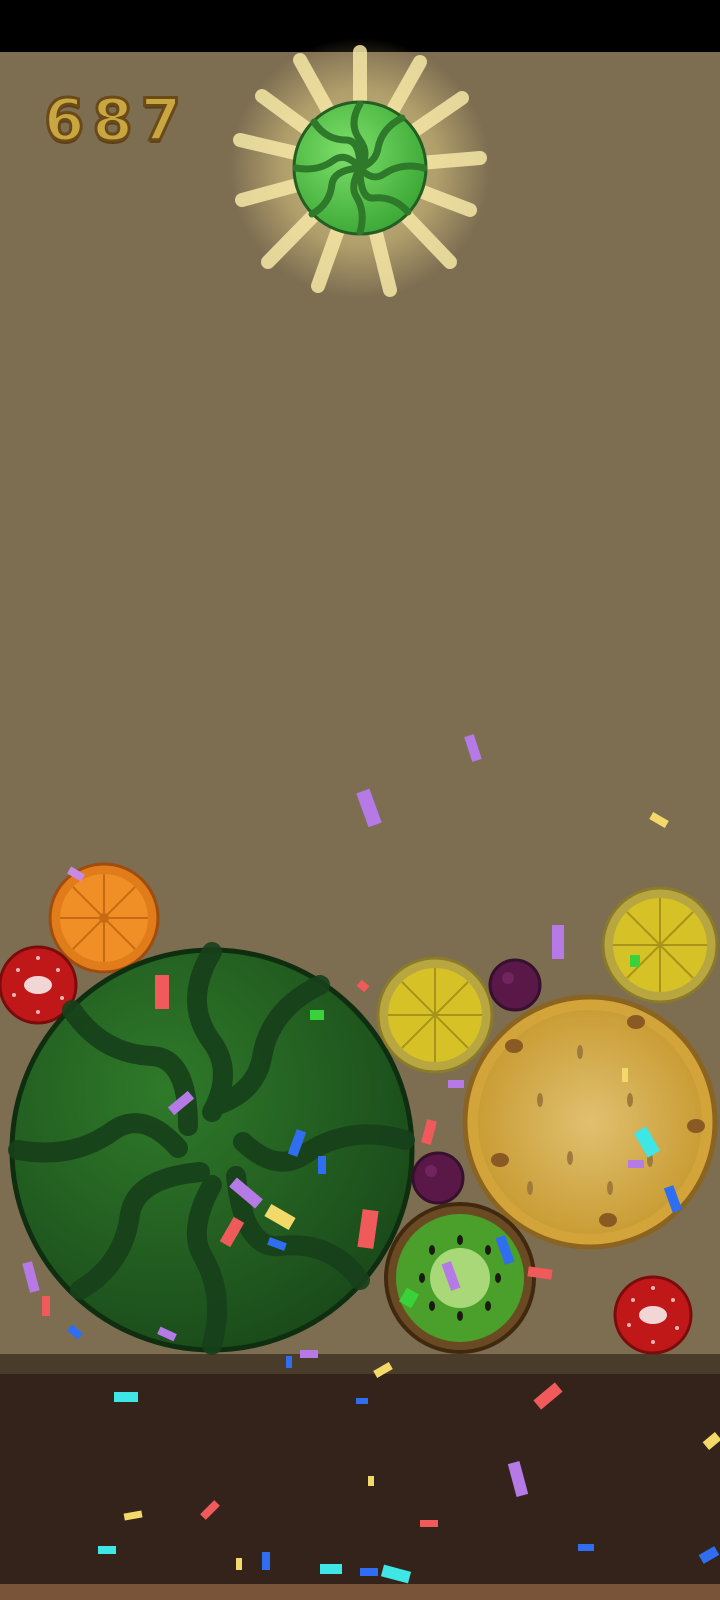  What do you see at coordinates (360, 168) in the screenshot?
I see `watermelon-icon` at bounding box center [360, 168].